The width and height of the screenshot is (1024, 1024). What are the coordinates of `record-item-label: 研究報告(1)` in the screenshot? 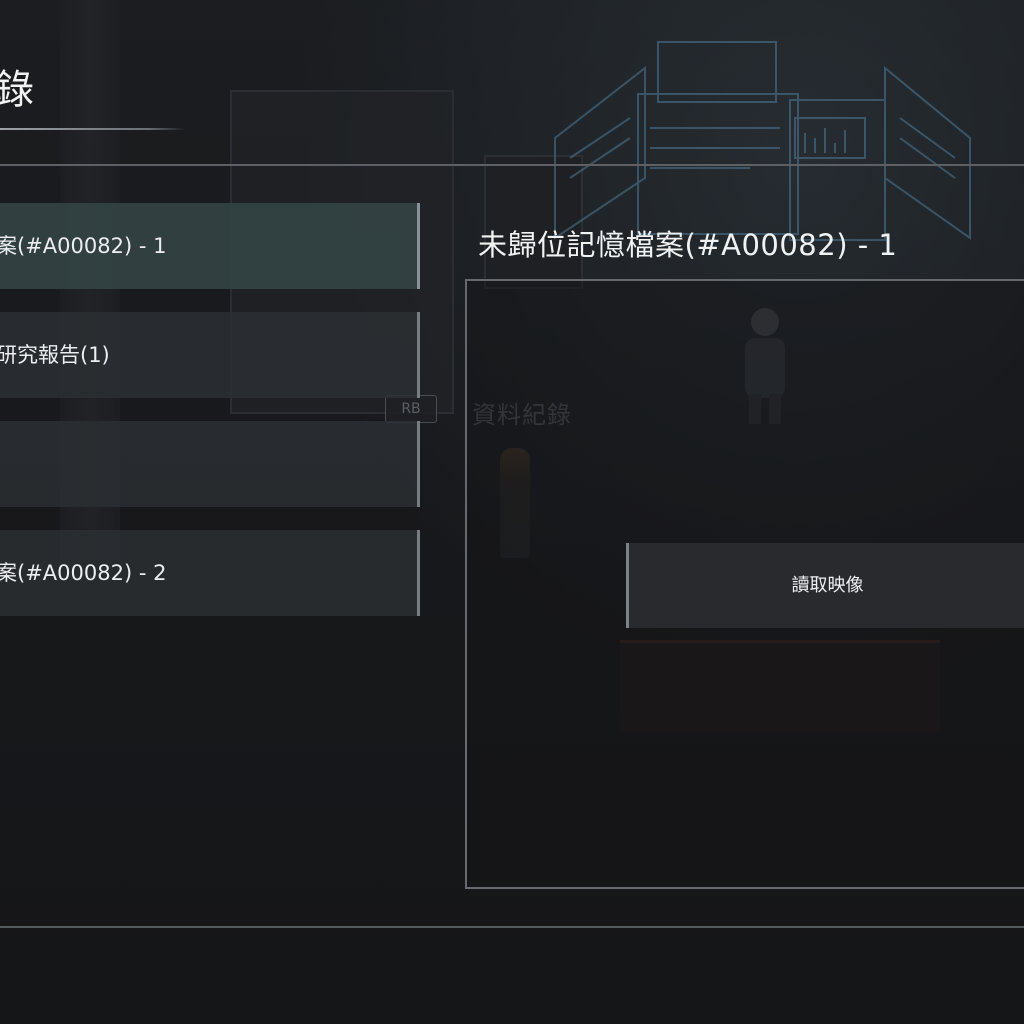 It's located at (55, 355).